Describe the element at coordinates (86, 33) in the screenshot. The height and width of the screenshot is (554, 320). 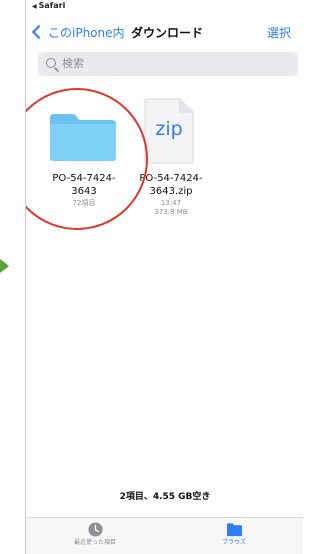
I see `back-button-label: このiPhone内` at that location.